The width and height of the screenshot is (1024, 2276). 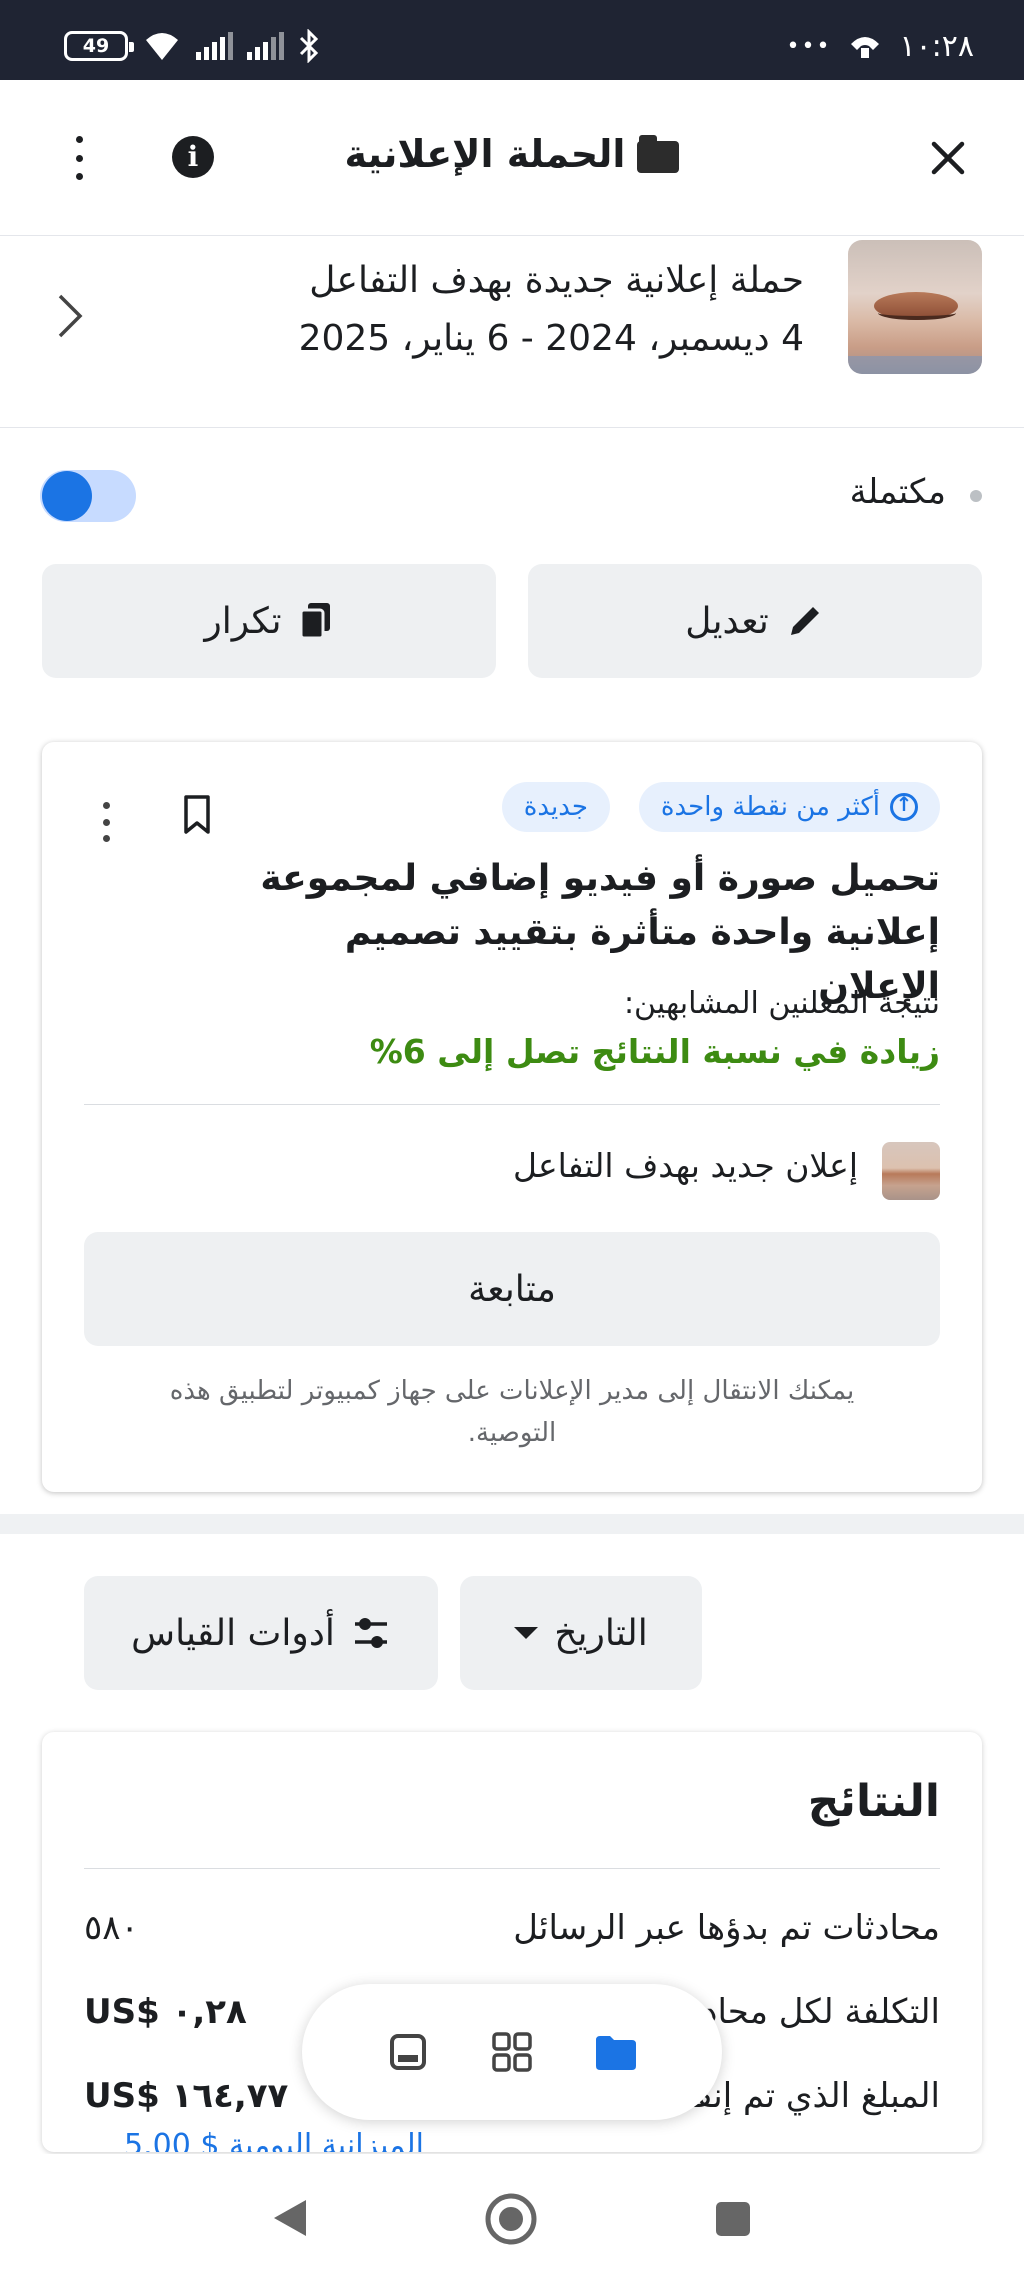 I want to click on signal-1-icon, so click(x=214, y=46).